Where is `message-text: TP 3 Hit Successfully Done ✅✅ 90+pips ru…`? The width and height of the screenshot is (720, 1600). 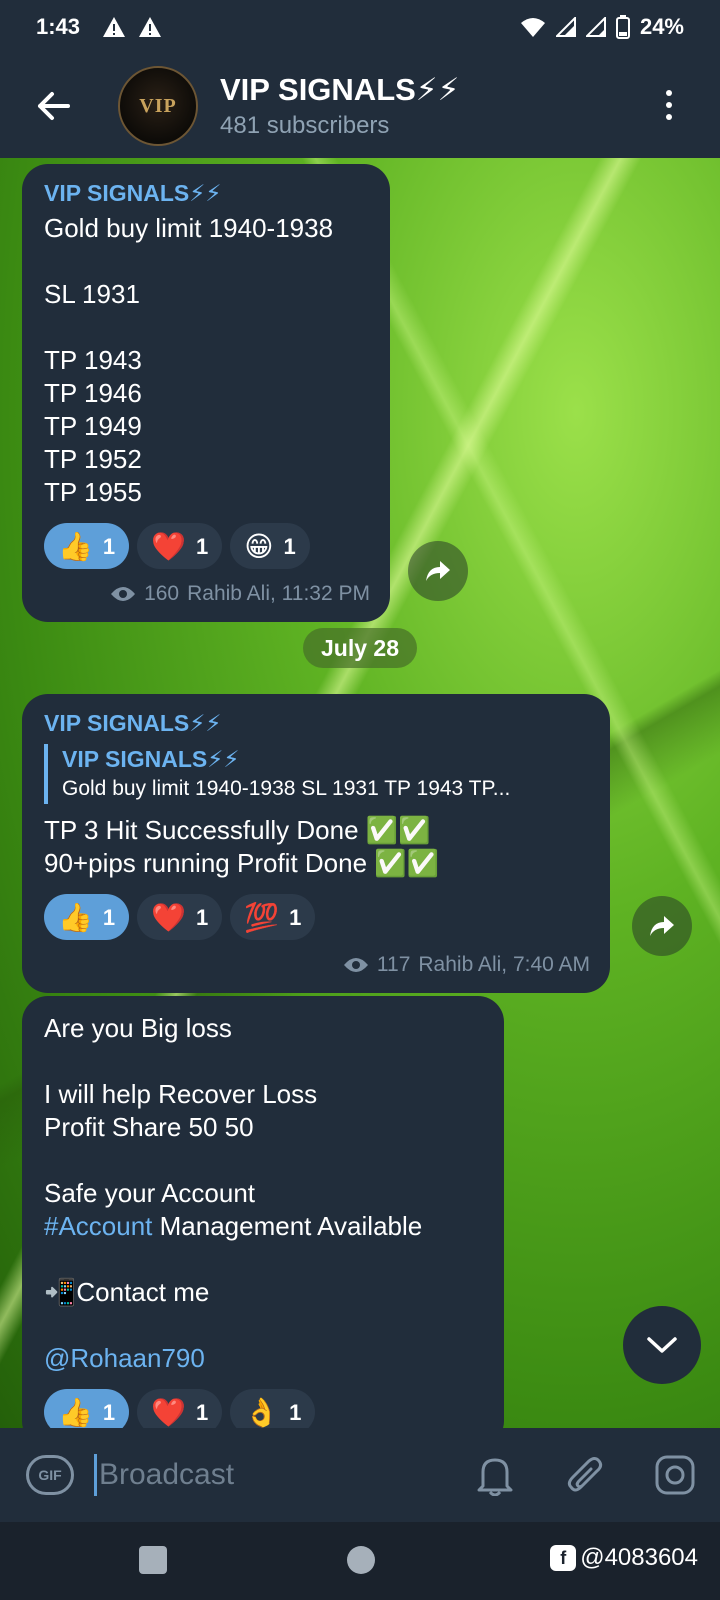 message-text: TP 3 Hit Successfully Done ✅✅ 90+pips ru… is located at coordinates (242, 846).